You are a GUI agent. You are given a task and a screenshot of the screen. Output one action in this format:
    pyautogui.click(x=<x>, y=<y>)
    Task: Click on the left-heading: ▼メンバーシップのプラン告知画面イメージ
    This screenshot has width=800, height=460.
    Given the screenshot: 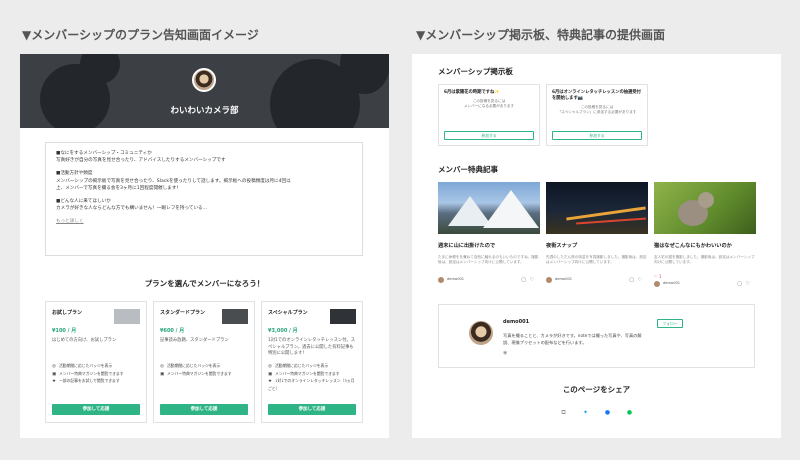 What is the action you would take?
    pyautogui.click(x=140, y=35)
    